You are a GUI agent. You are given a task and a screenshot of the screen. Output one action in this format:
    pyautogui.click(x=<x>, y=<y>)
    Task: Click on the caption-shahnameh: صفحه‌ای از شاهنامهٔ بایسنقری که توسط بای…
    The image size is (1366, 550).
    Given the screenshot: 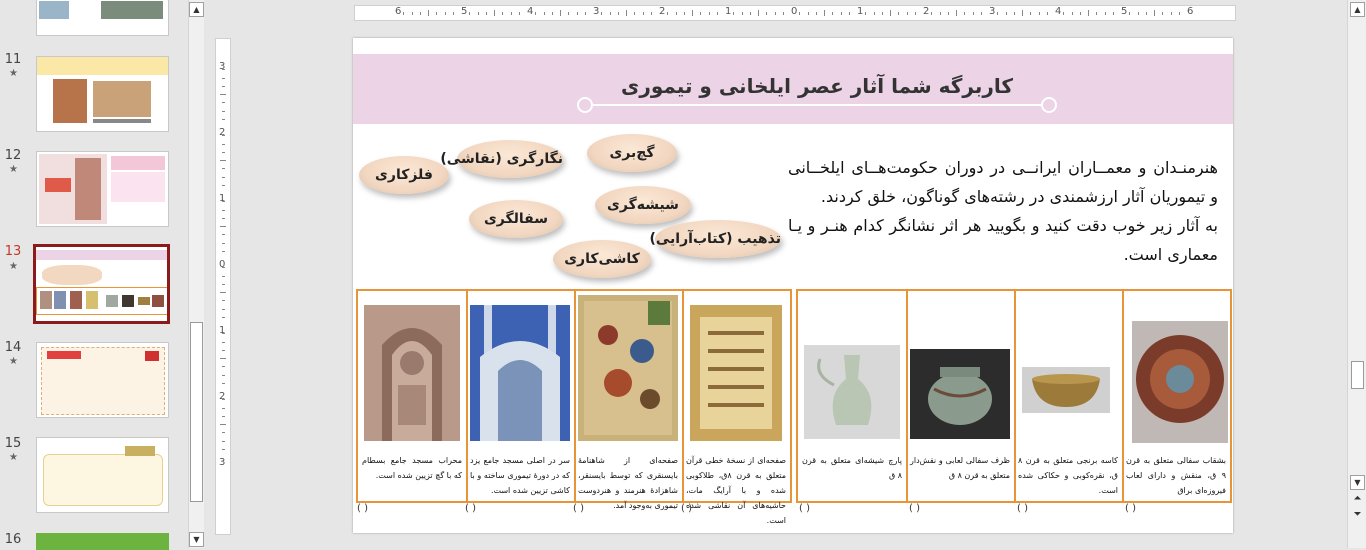 What is the action you would take?
    pyautogui.click(x=628, y=483)
    